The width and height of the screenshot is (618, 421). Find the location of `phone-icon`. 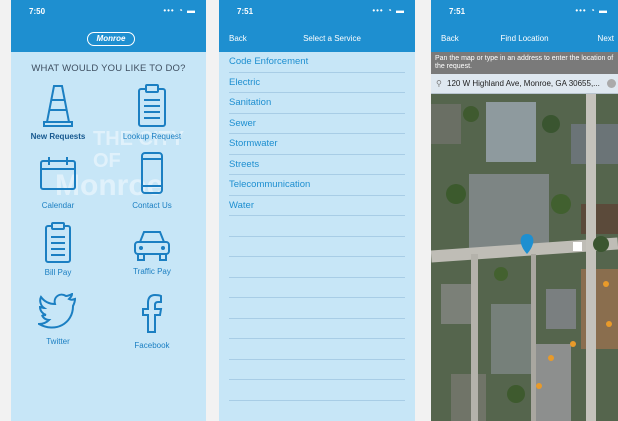

phone-icon is located at coordinates (152, 173).